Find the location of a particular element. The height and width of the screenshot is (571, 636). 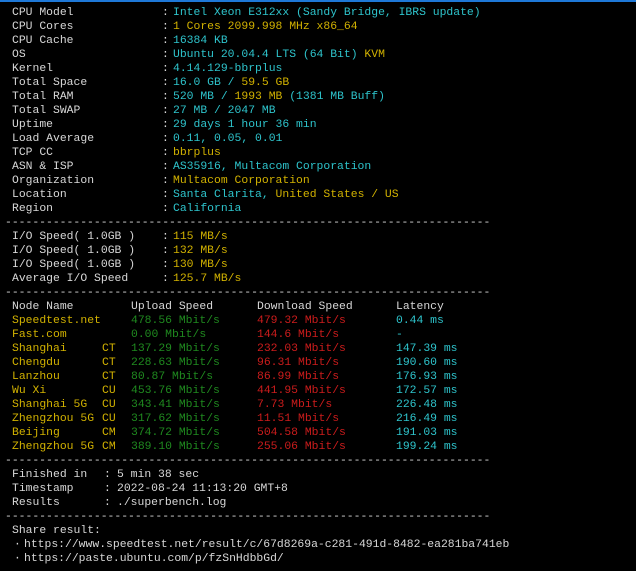

info-label: Kernel is located at coordinates (33, 69).